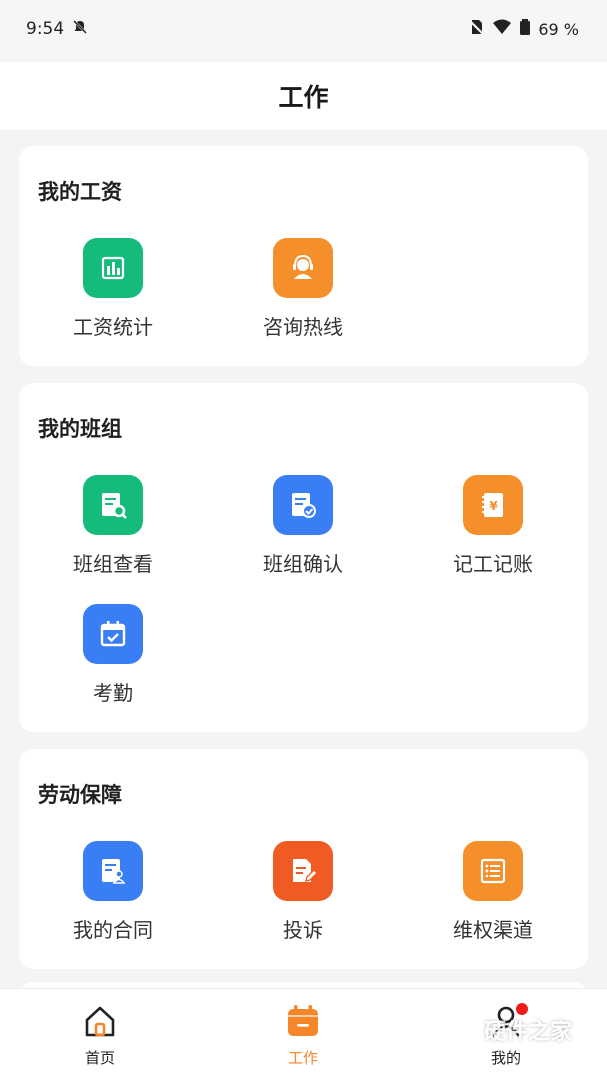 Image resolution: width=607 pixels, height=1080 pixels. I want to click on grid-item-my-contract: 我的合同, so click(113, 892).